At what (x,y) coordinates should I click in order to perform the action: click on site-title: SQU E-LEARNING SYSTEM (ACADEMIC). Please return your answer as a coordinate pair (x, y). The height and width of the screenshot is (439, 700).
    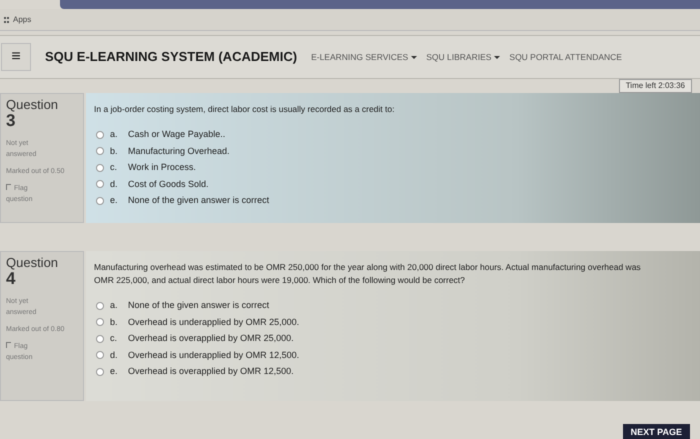
    Looking at the image, I should click on (171, 57).